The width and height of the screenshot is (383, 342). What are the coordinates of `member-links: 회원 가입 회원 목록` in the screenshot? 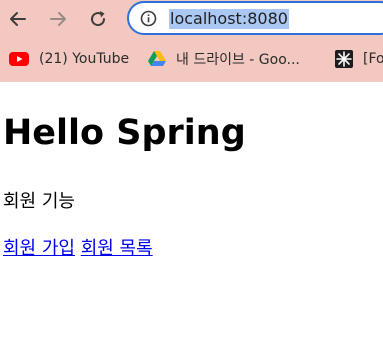 It's located at (78, 249).